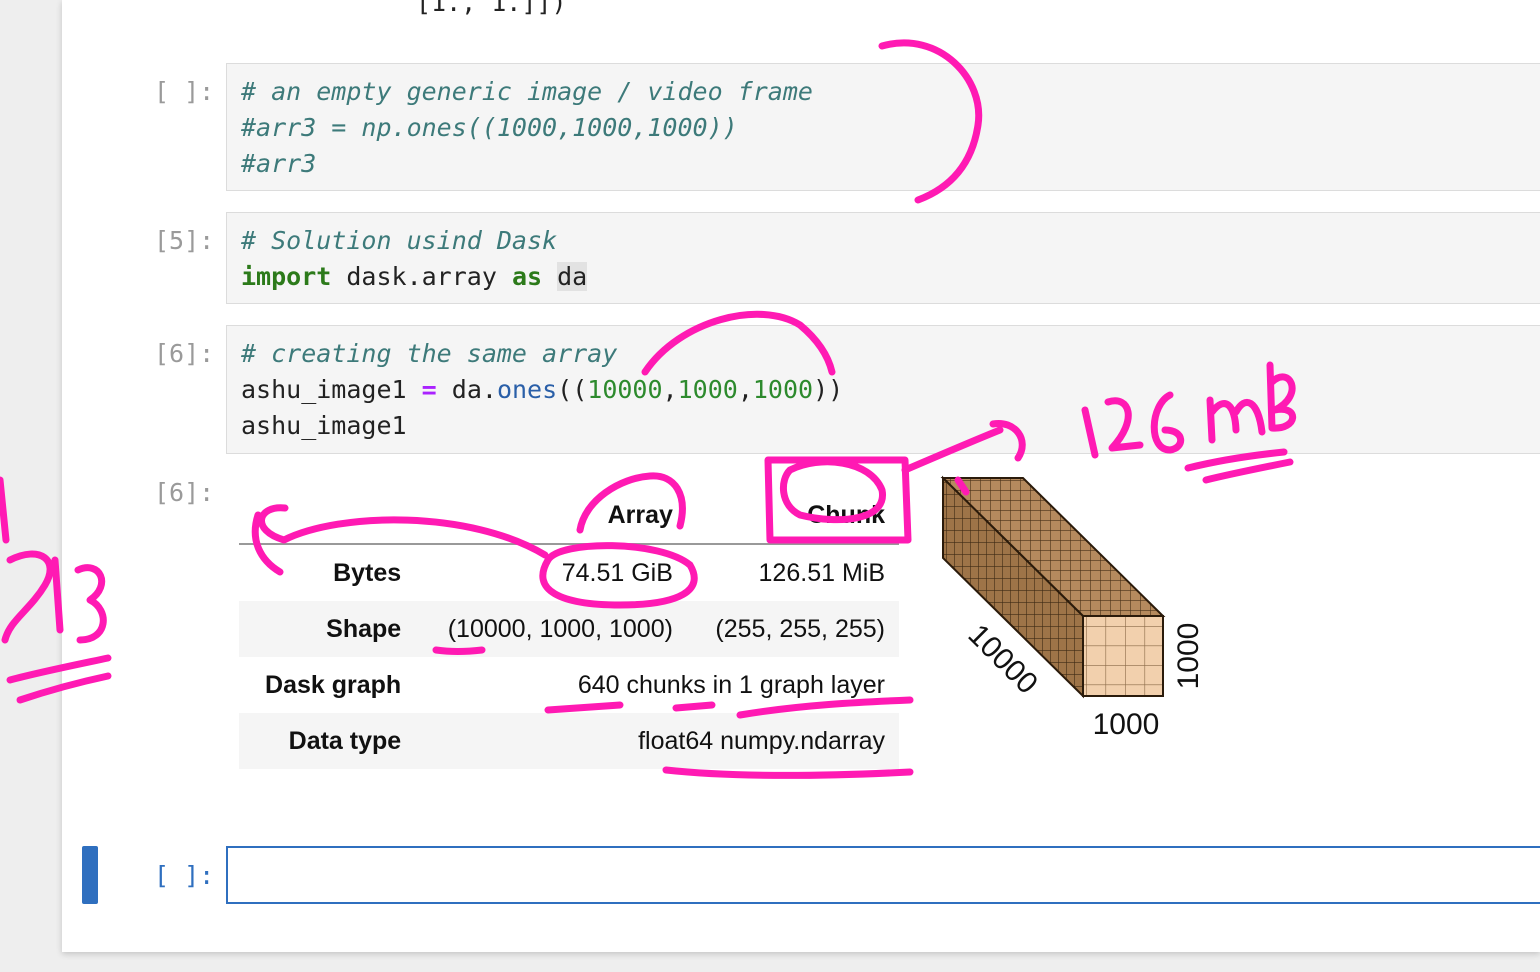  I want to click on table-row-bytes: Bytes 74.51 GiB 126.51 MiB, so click(569, 572).